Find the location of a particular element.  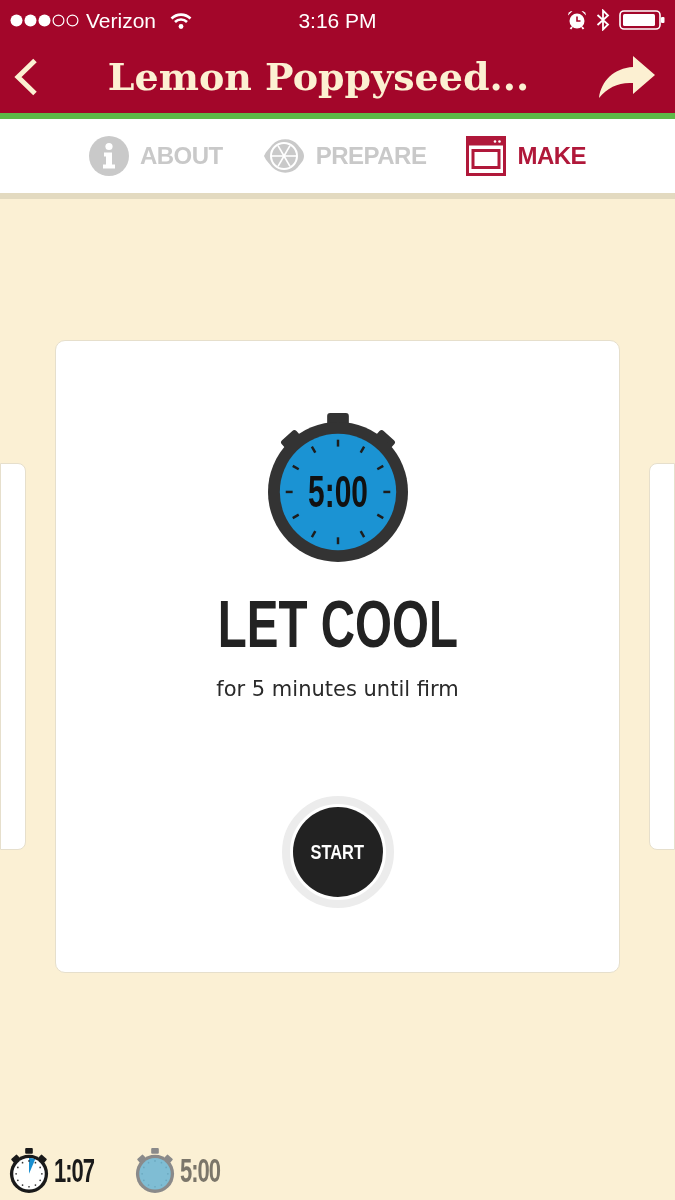

battery-icon is located at coordinates (642, 20).